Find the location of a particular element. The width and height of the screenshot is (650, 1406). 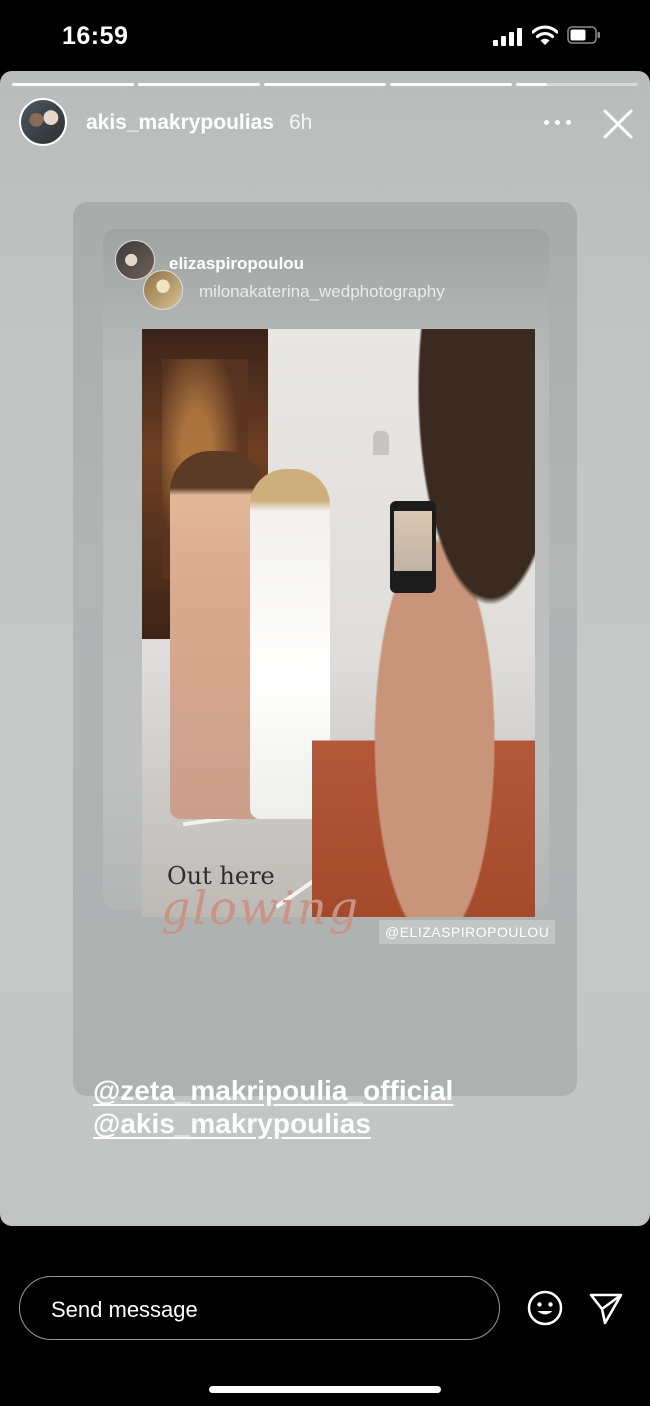

progress-segment-current is located at coordinates (577, 84).